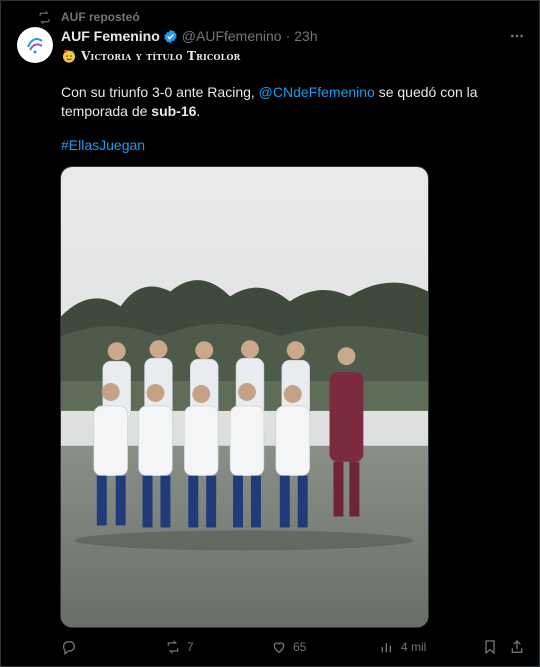  Describe the element at coordinates (68, 648) in the screenshot. I see `reply-icon` at that location.